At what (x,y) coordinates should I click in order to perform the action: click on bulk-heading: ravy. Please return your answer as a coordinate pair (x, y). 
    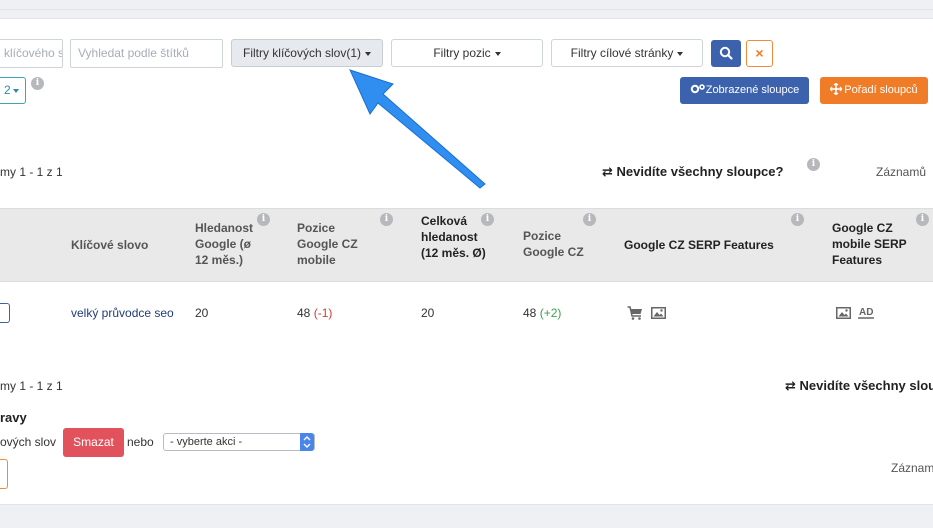
    Looking at the image, I should click on (13, 417).